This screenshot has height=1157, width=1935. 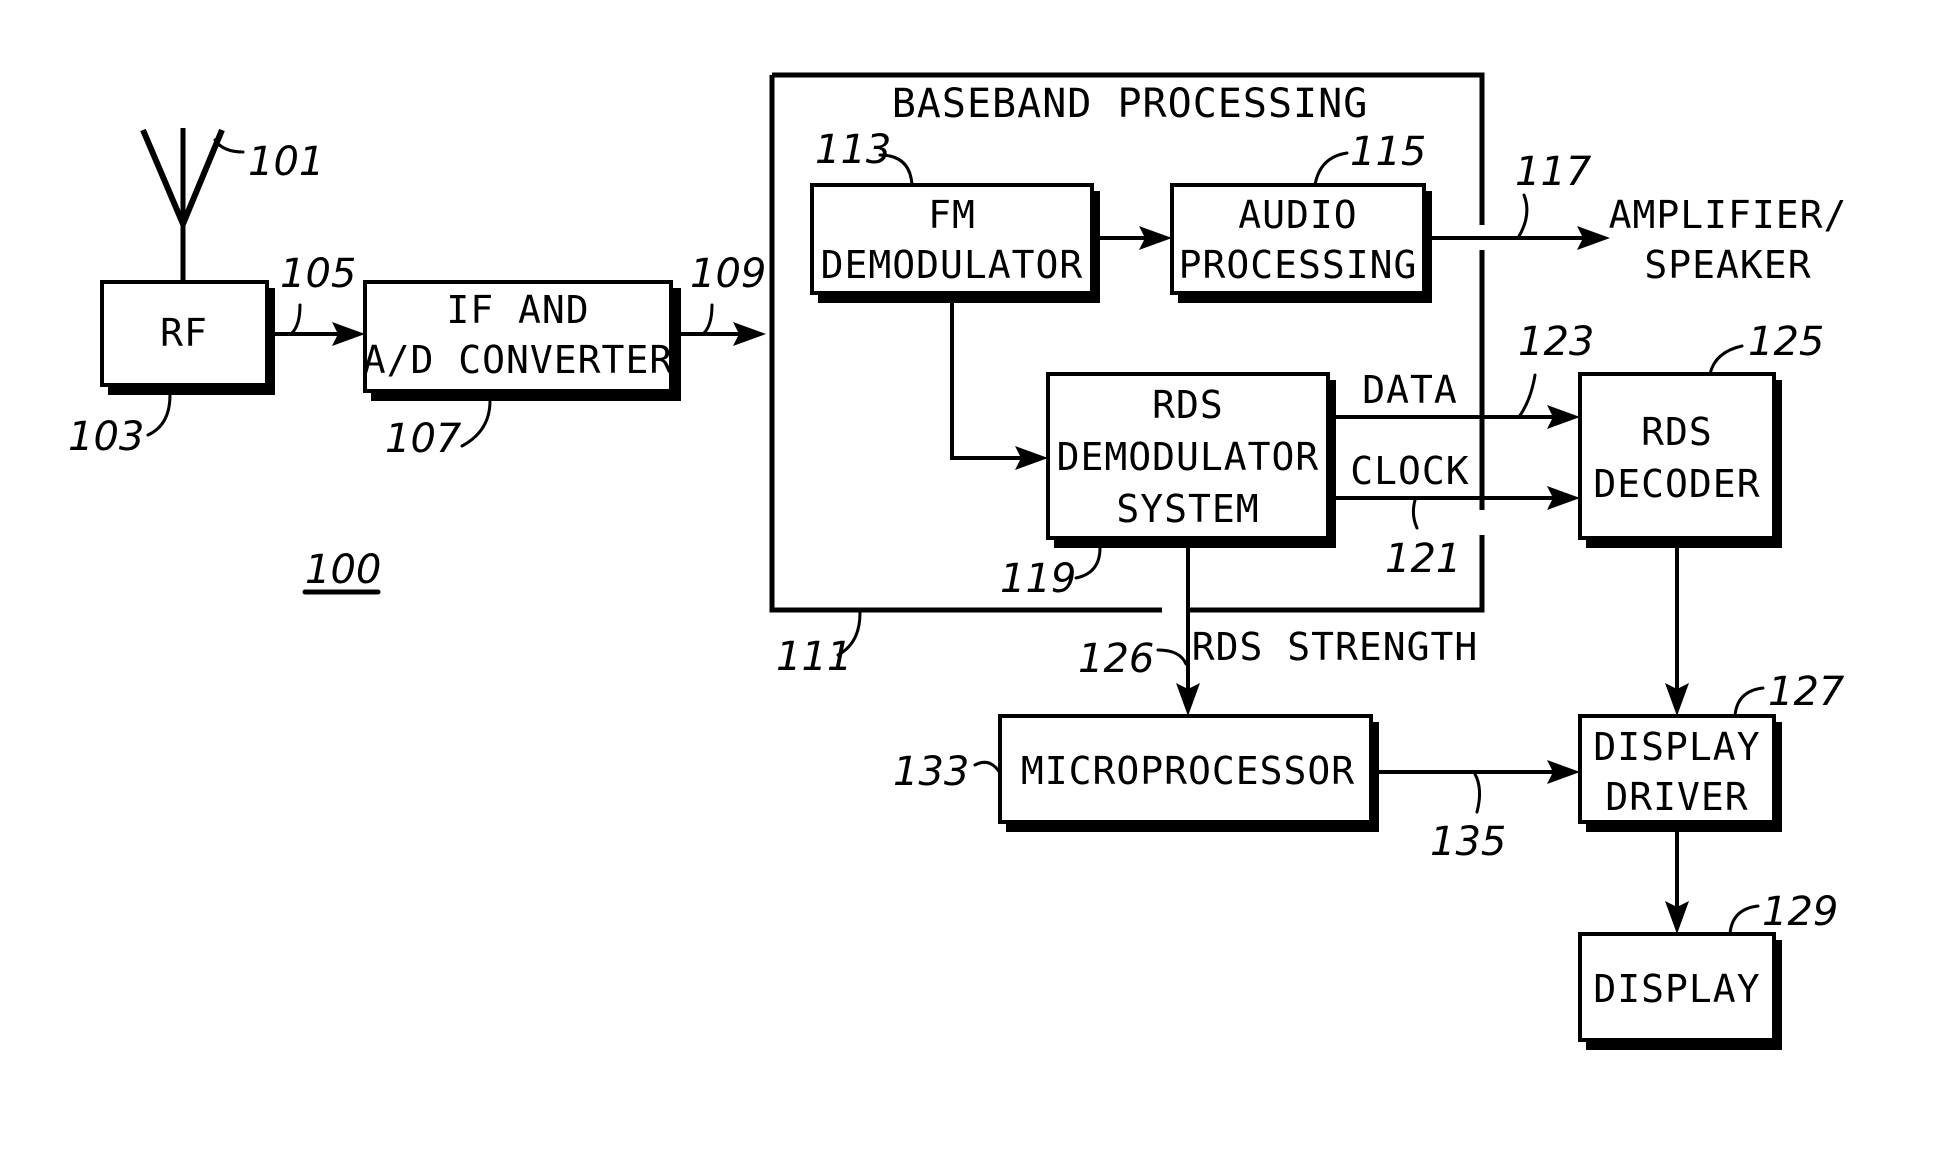 I want to click on audio-processing-block: AUDIO PROCESSING, so click(x=1301, y=243).